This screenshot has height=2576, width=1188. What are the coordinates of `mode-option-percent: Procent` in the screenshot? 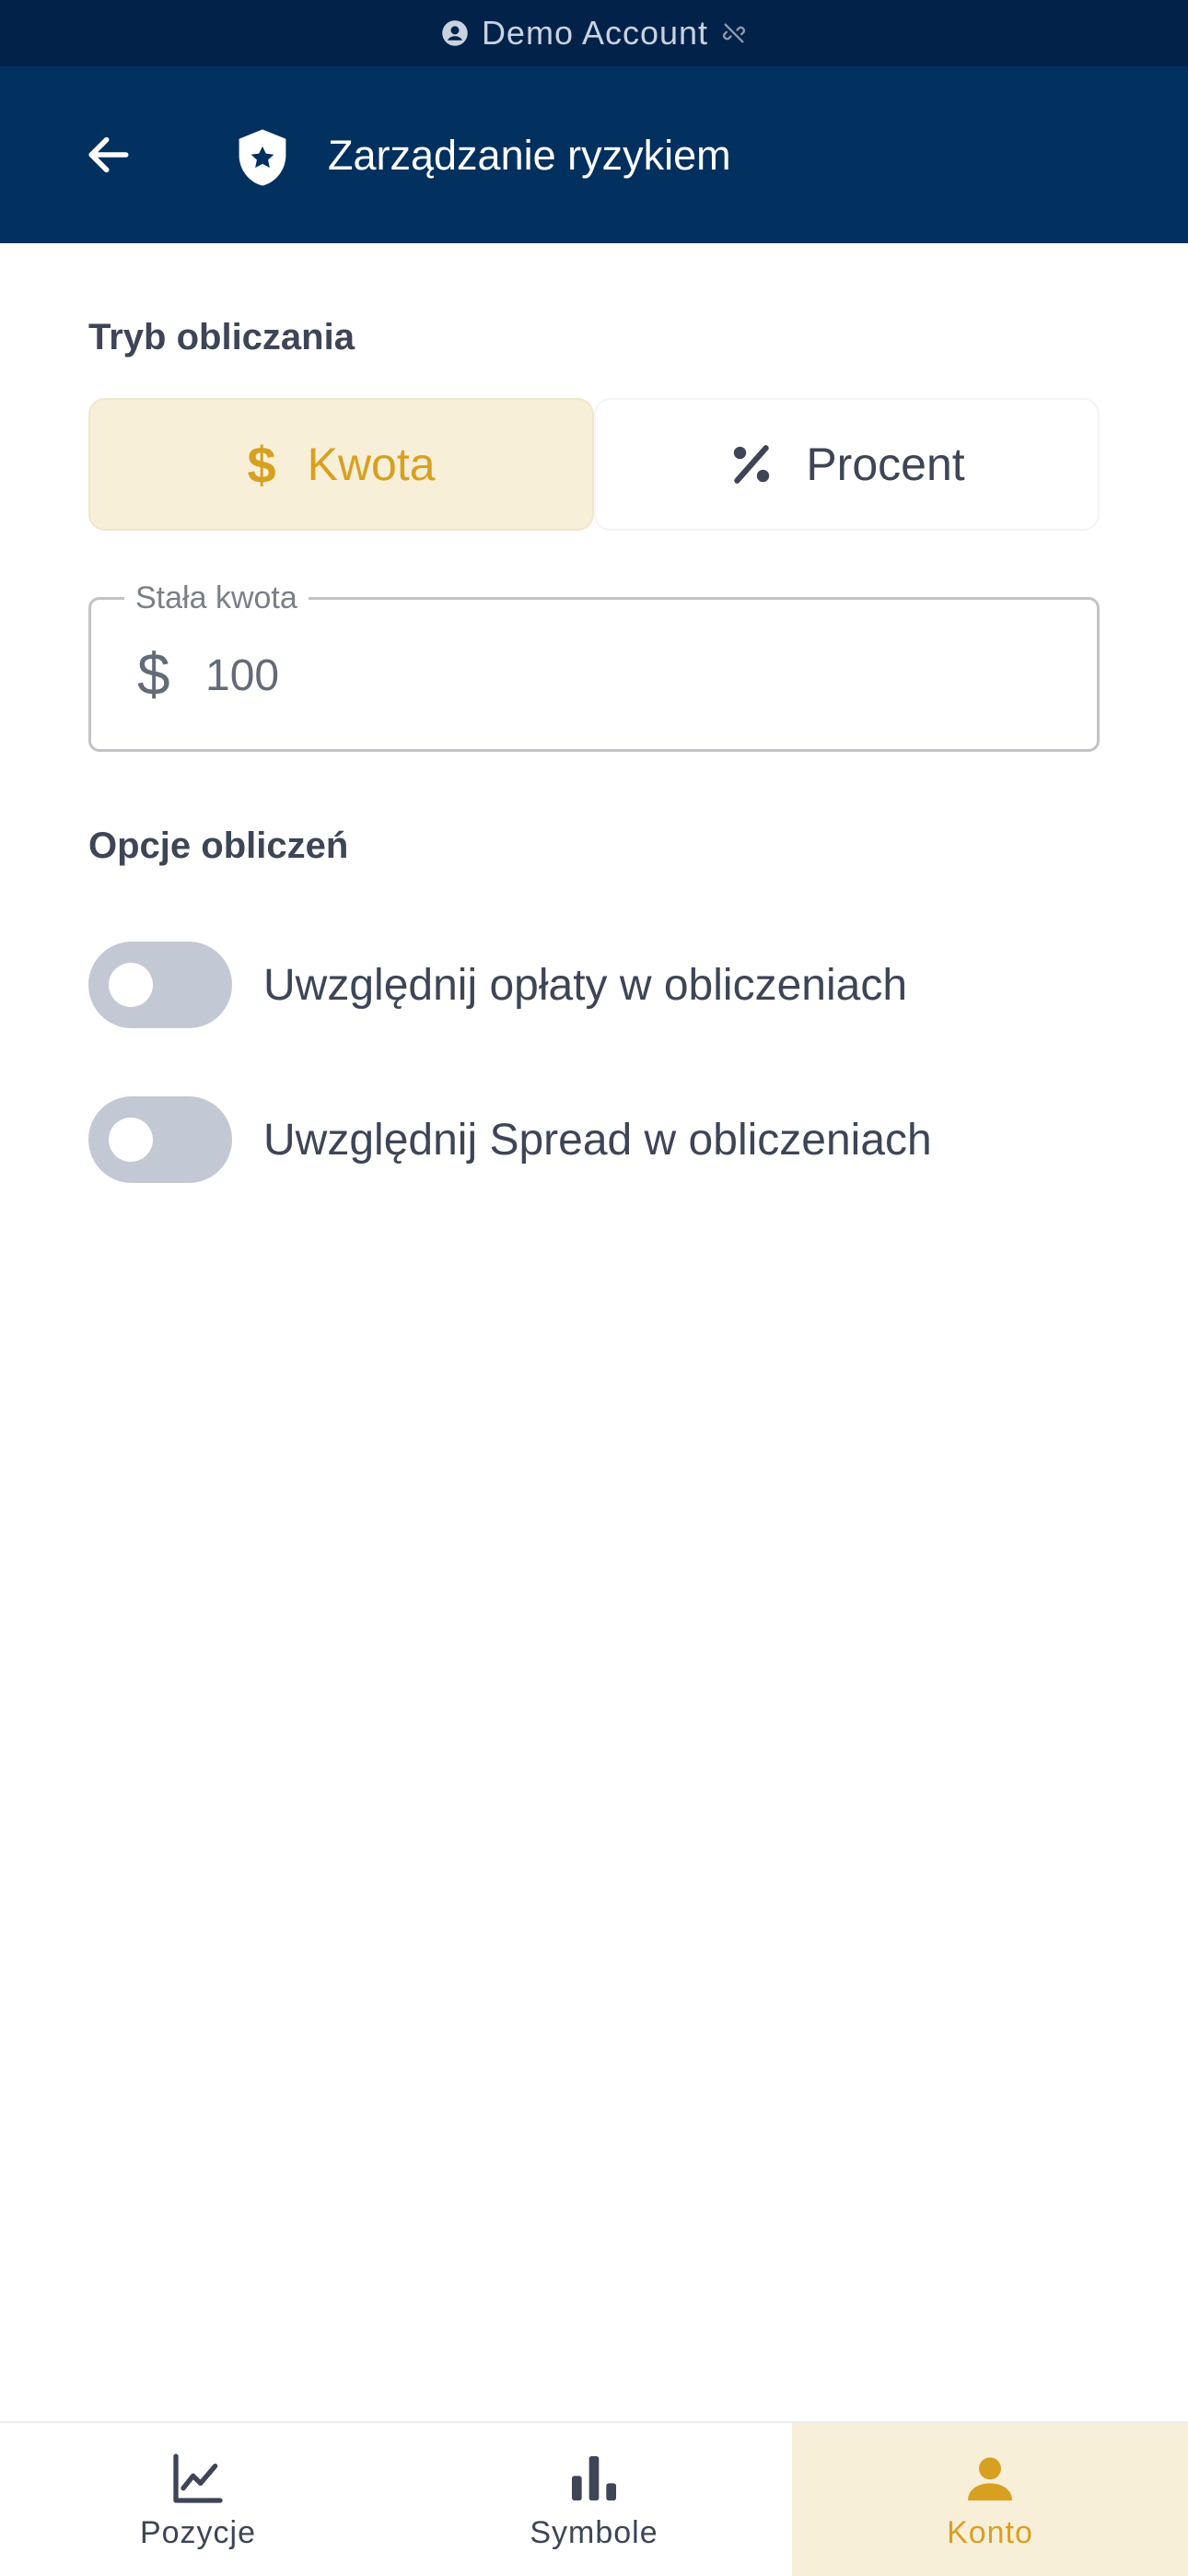 It's located at (847, 464).